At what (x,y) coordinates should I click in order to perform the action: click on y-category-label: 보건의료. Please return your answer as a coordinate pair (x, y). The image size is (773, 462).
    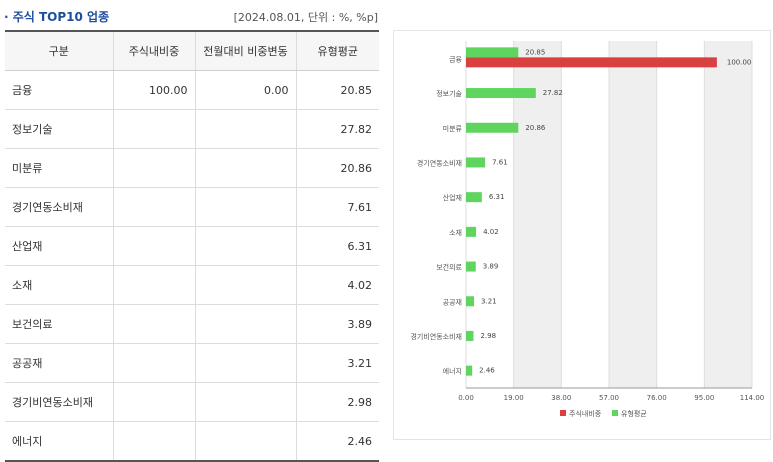
    Looking at the image, I should click on (449, 267).